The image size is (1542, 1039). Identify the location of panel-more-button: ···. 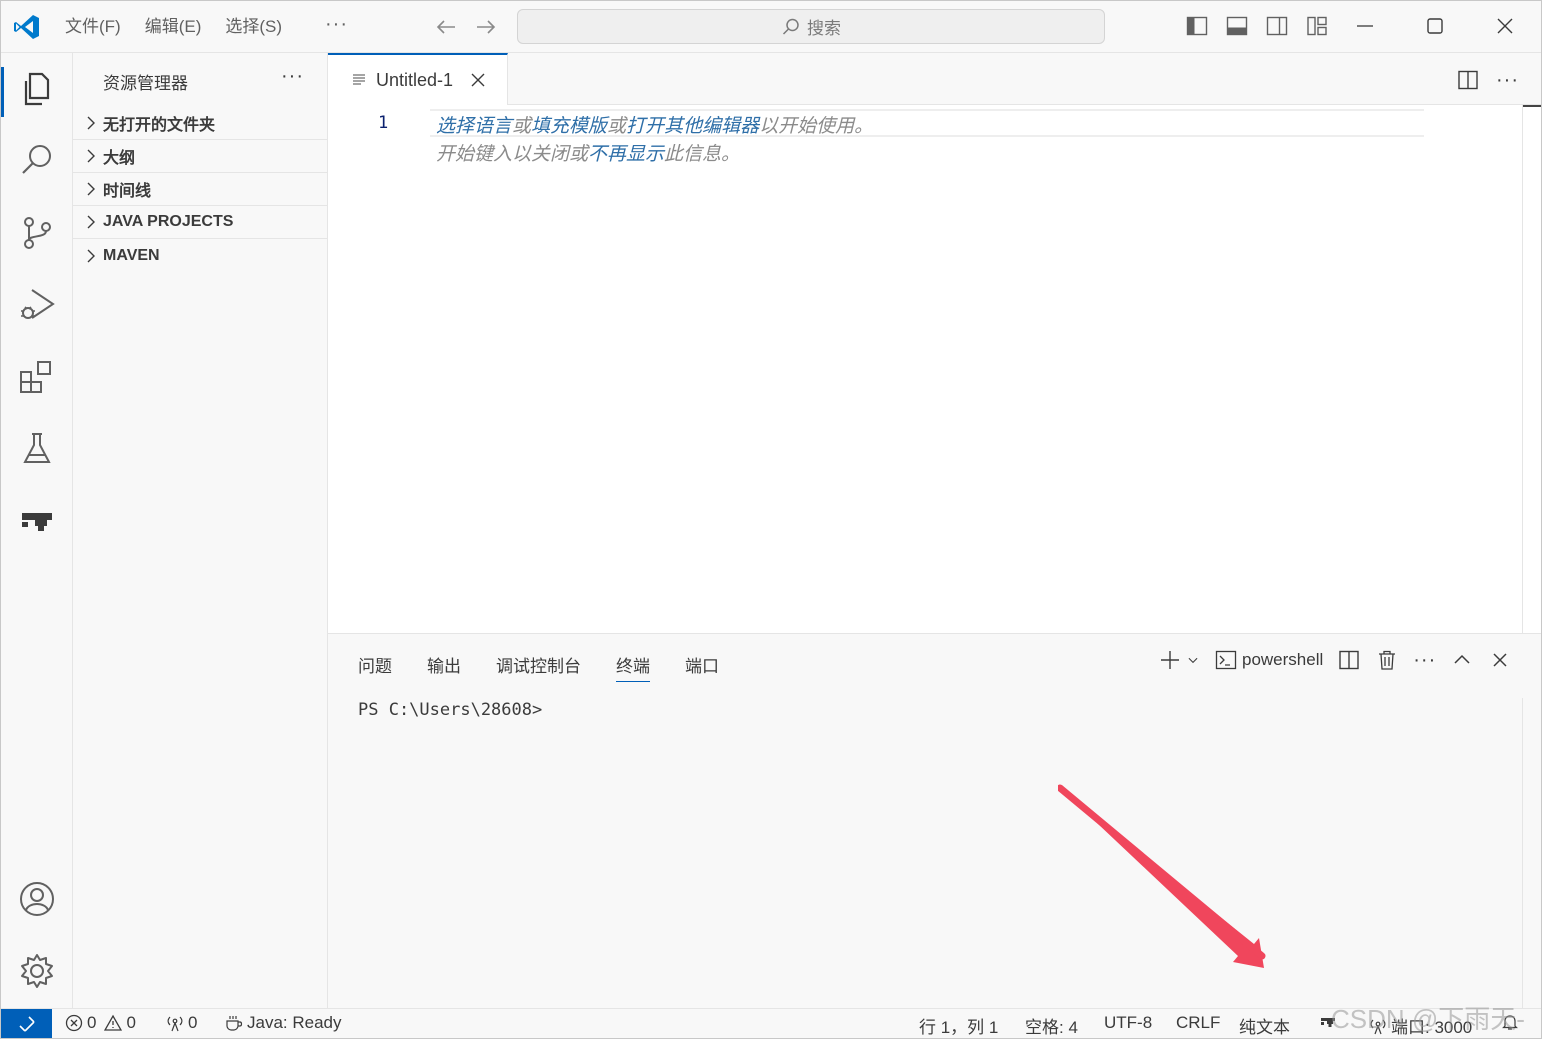
(1424, 660).